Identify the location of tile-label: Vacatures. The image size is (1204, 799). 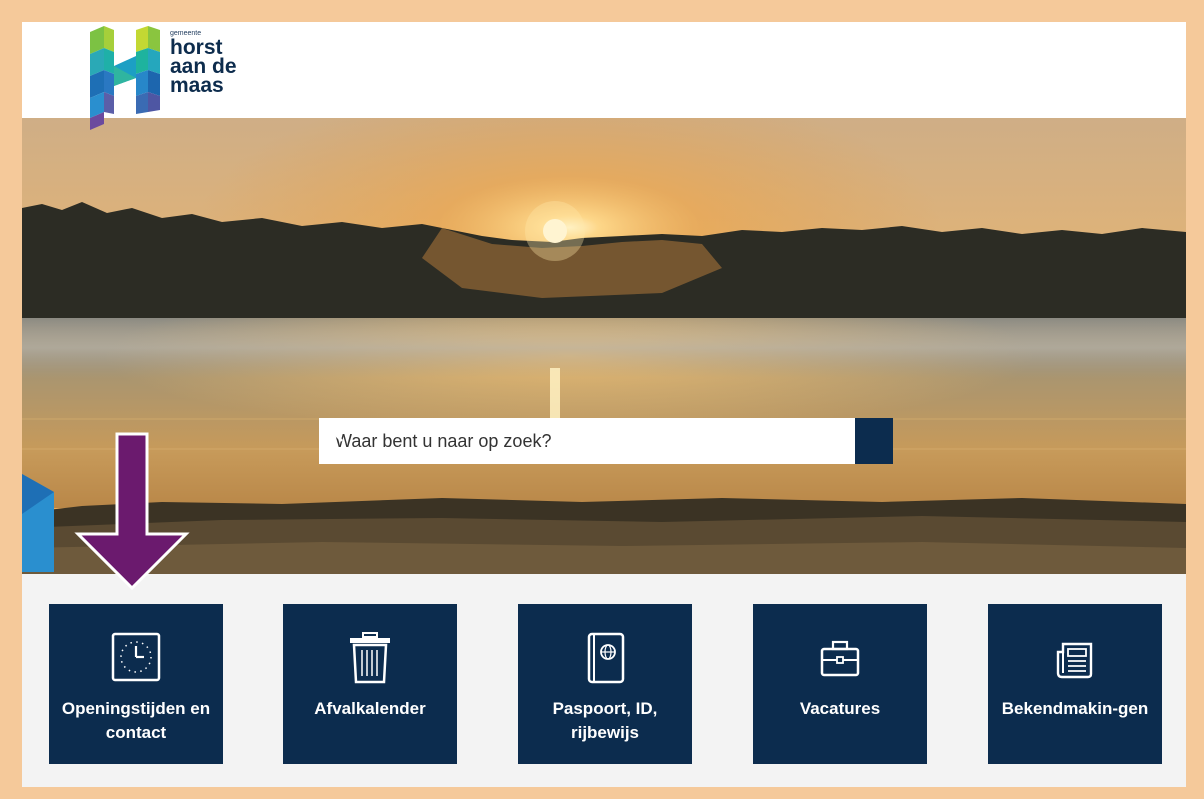
(840, 708).